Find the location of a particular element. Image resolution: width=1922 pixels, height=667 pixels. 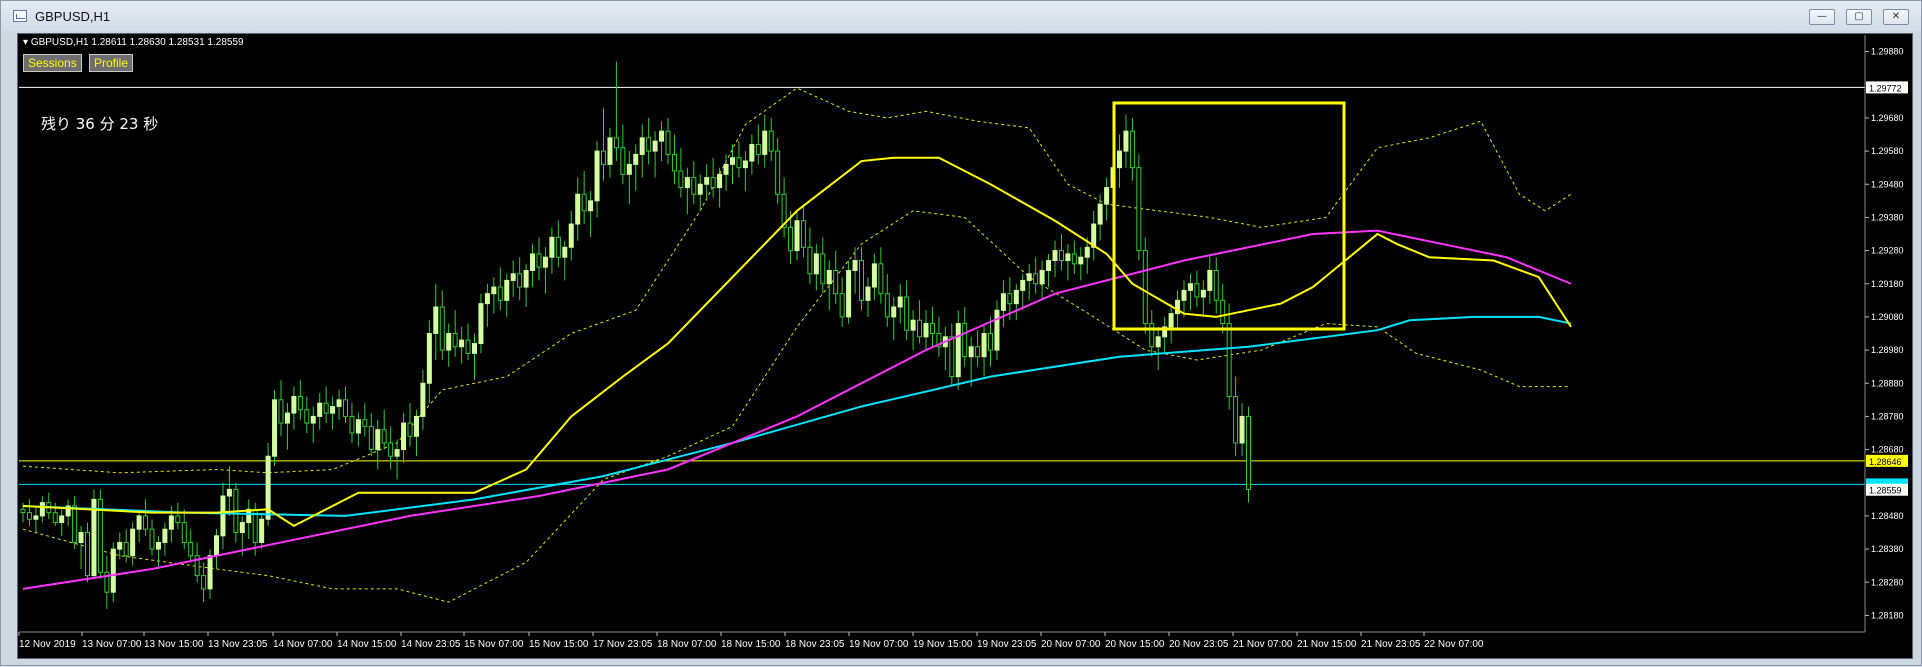

x-tick-label: 15 Nov 15:00 is located at coordinates (559, 644).